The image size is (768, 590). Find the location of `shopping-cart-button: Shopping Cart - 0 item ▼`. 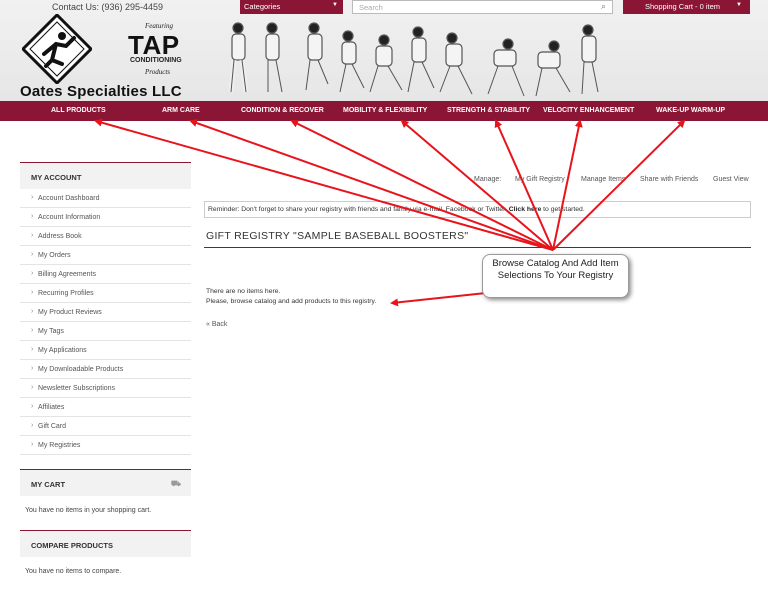

shopping-cart-button: Shopping Cart - 0 item ▼ is located at coordinates (686, 7).